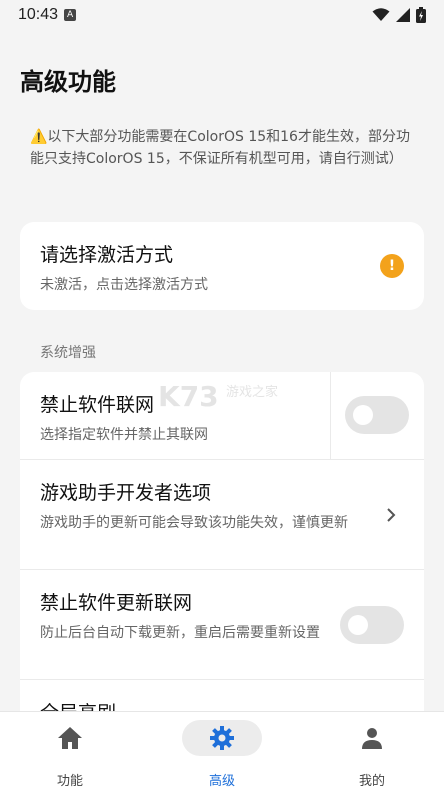 This screenshot has width=444, height=791. I want to click on wifi-icon, so click(381, 14).